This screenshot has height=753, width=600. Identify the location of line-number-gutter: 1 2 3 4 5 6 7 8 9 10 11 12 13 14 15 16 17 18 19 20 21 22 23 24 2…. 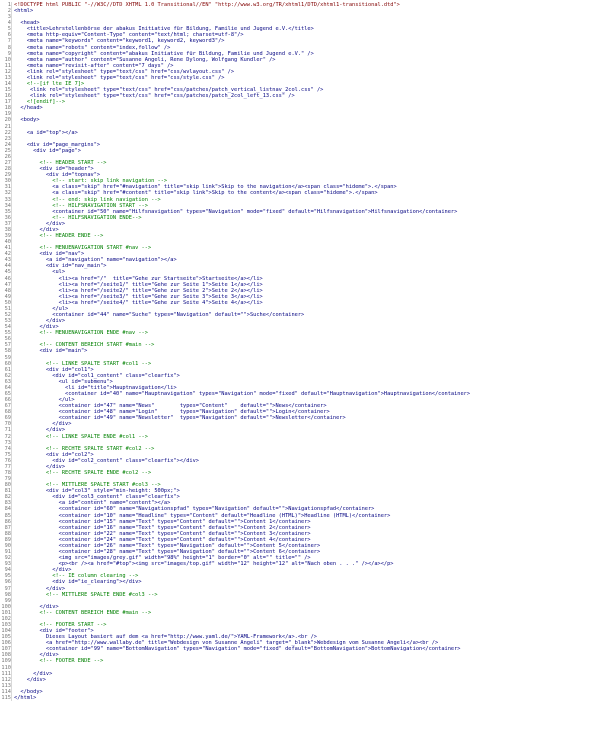
(6, 351).